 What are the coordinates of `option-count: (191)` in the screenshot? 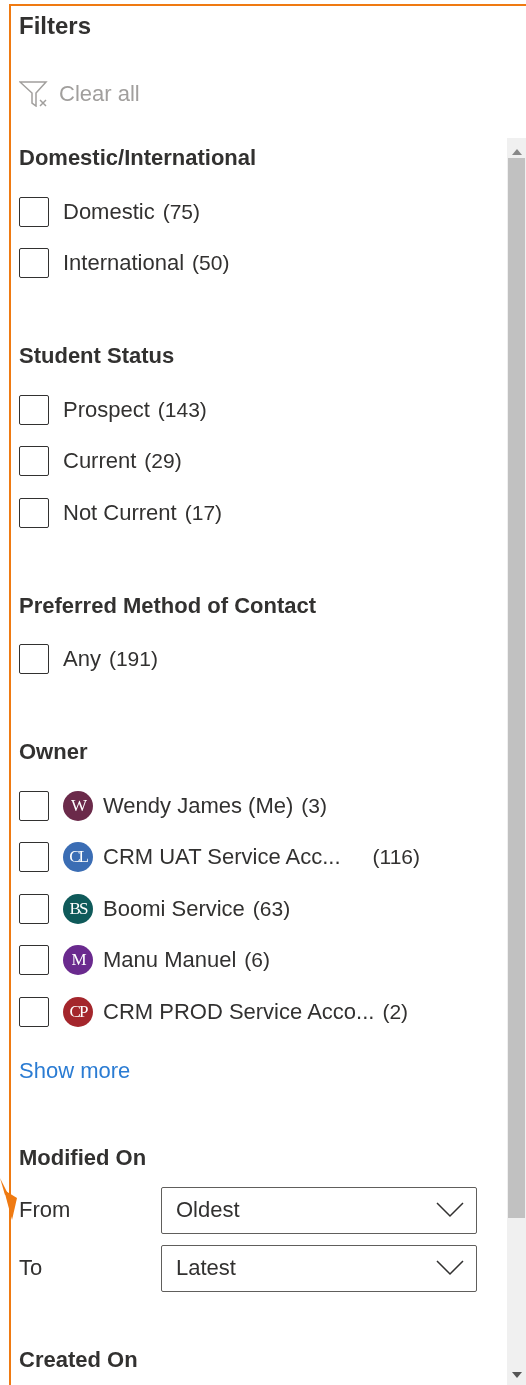 It's located at (133, 659).